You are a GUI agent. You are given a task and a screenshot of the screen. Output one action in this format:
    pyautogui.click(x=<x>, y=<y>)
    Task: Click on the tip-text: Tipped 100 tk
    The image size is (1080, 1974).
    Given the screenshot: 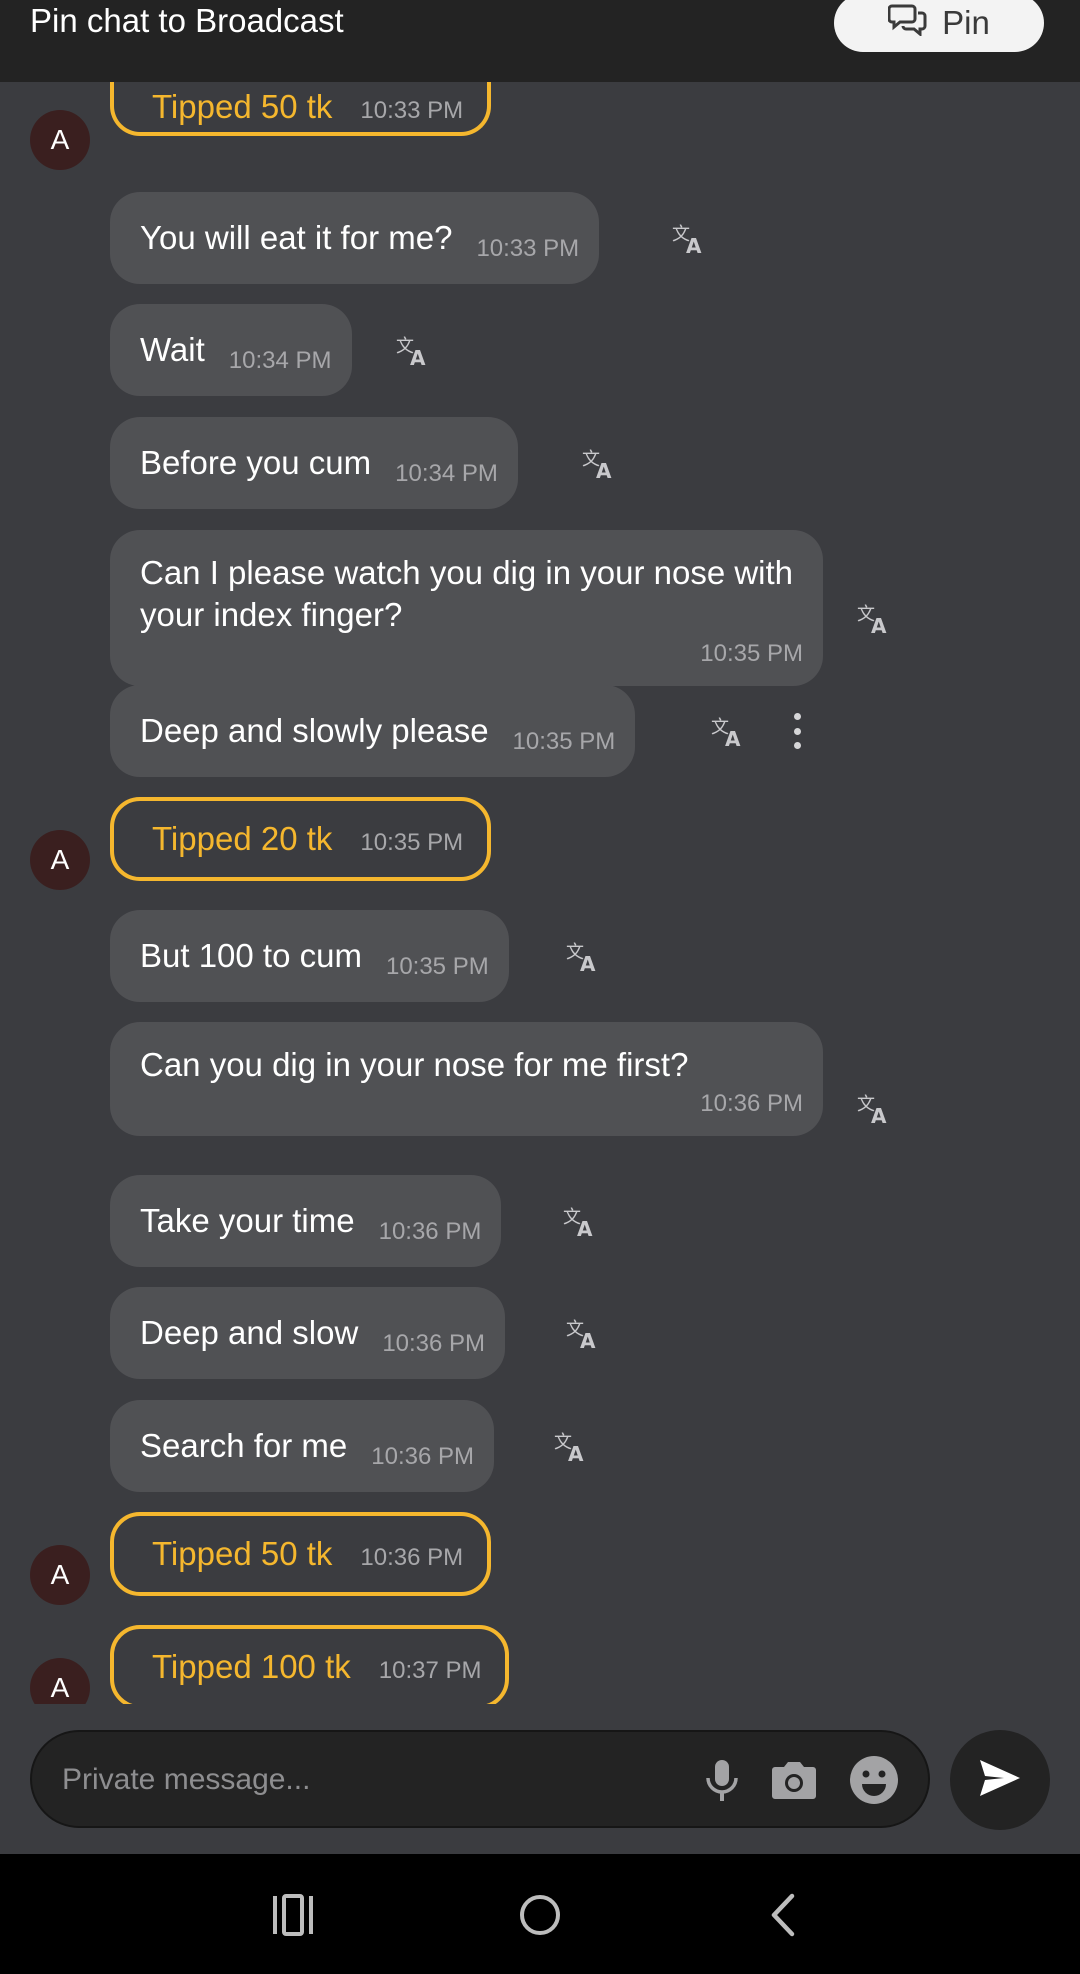 What is the action you would take?
    pyautogui.click(x=251, y=1666)
    